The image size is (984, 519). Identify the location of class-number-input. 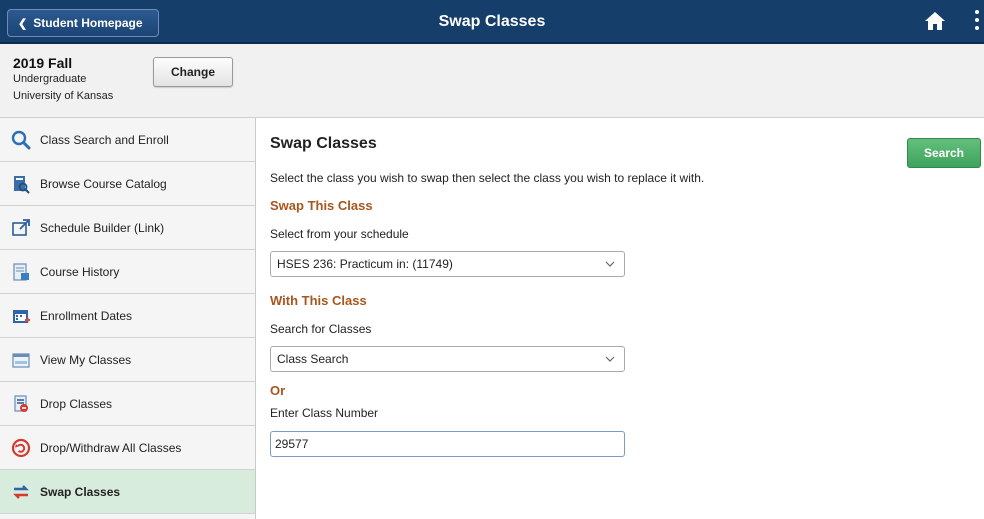
(447, 444).